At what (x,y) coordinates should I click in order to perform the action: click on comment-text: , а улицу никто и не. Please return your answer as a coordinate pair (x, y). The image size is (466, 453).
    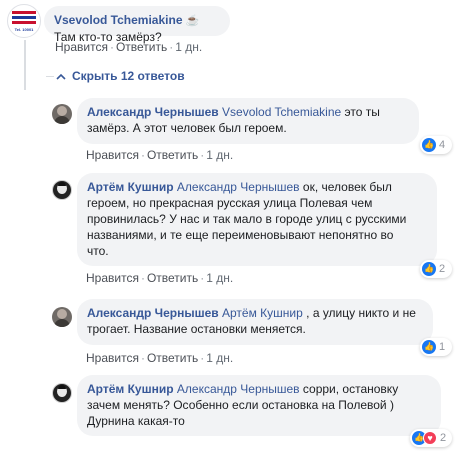
    Looking at the image, I should click on (359, 313).